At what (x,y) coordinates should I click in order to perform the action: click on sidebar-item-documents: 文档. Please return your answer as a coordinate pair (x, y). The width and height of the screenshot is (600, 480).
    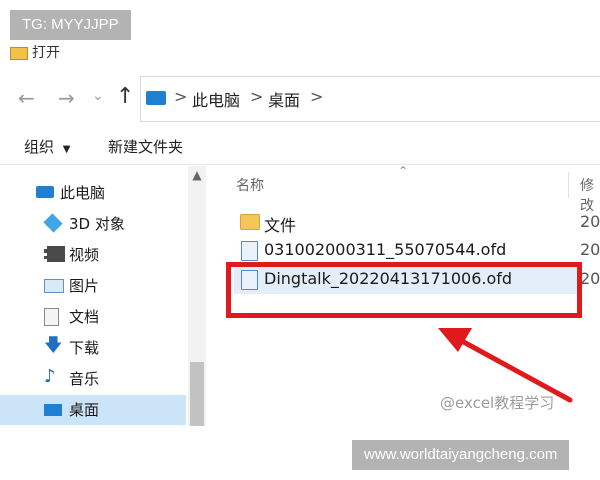
    Looking at the image, I should click on (93, 317).